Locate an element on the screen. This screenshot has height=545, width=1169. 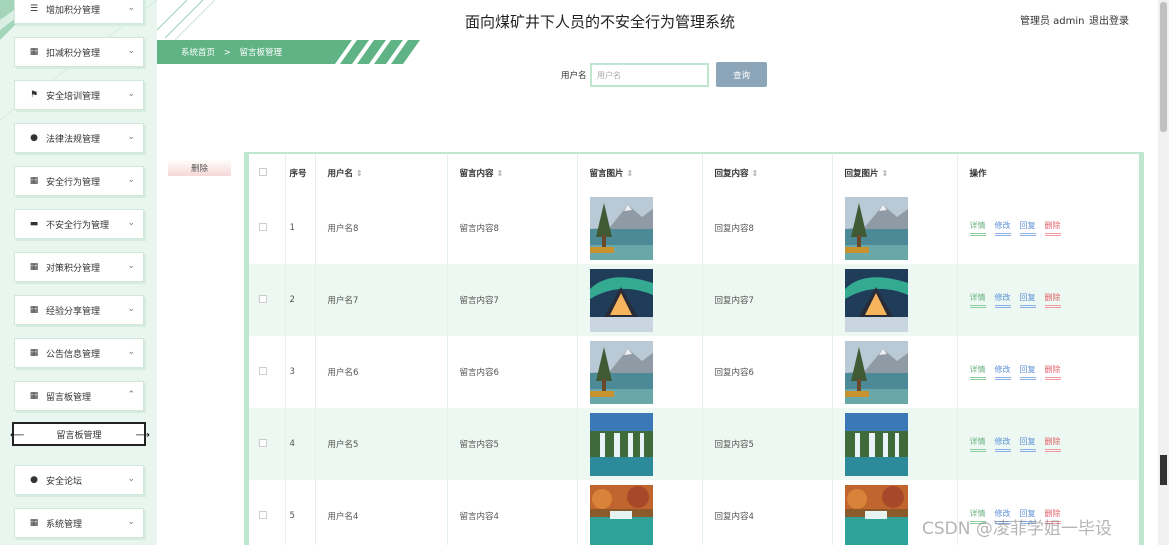
arrow-left-icon: ⟵ is located at coordinates (17, 435).